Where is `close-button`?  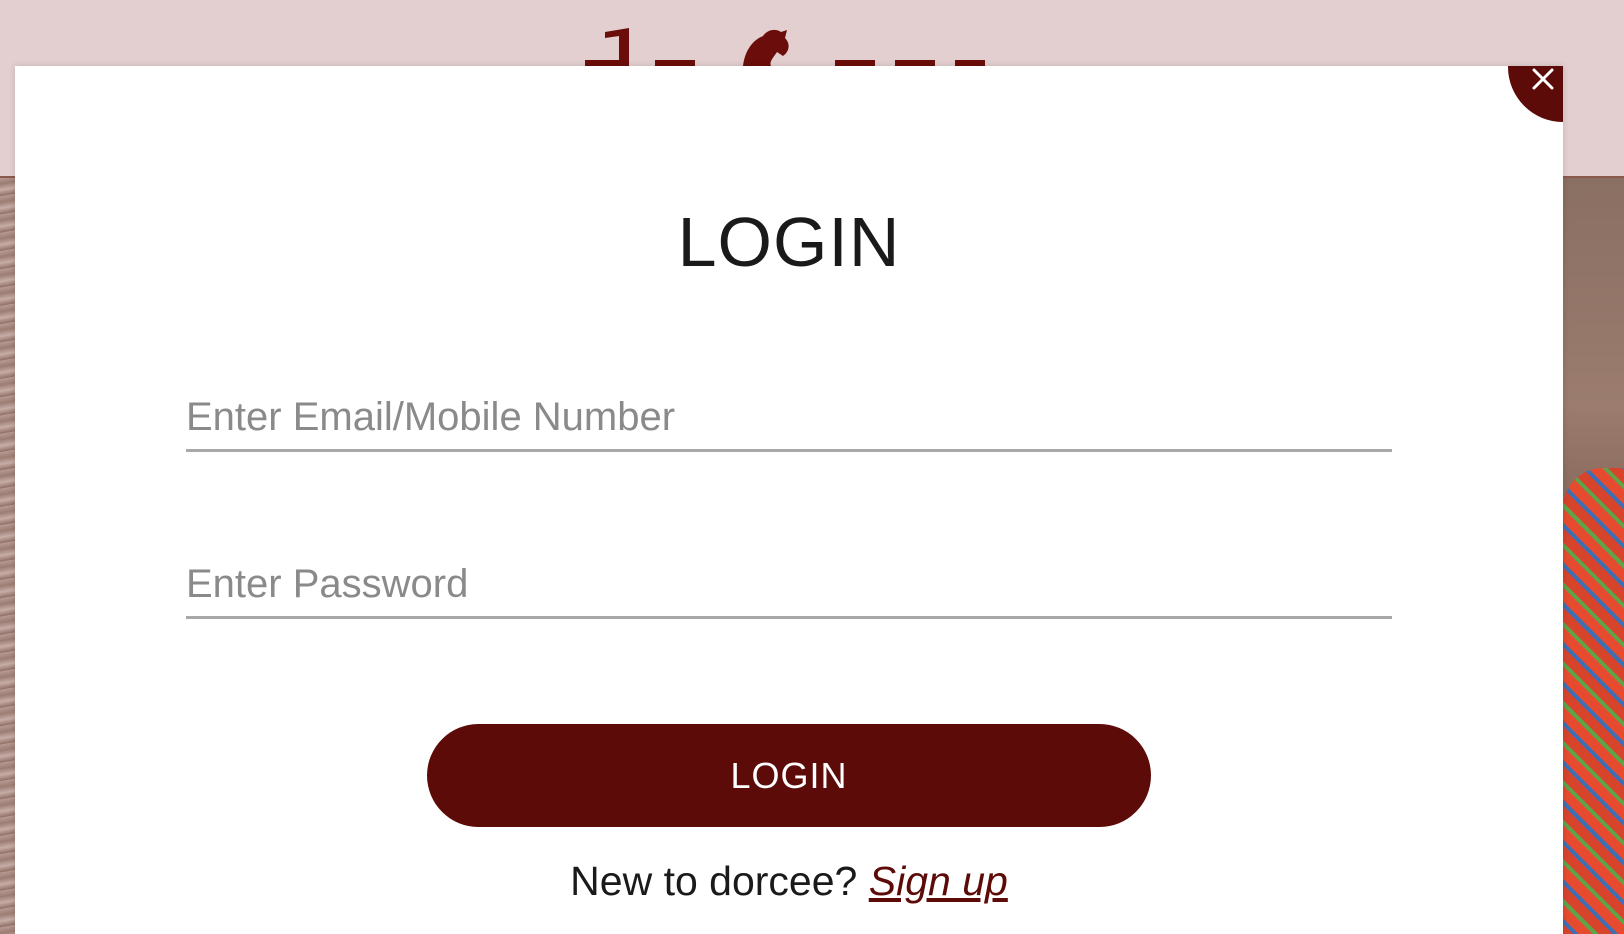 close-button is located at coordinates (1535, 94).